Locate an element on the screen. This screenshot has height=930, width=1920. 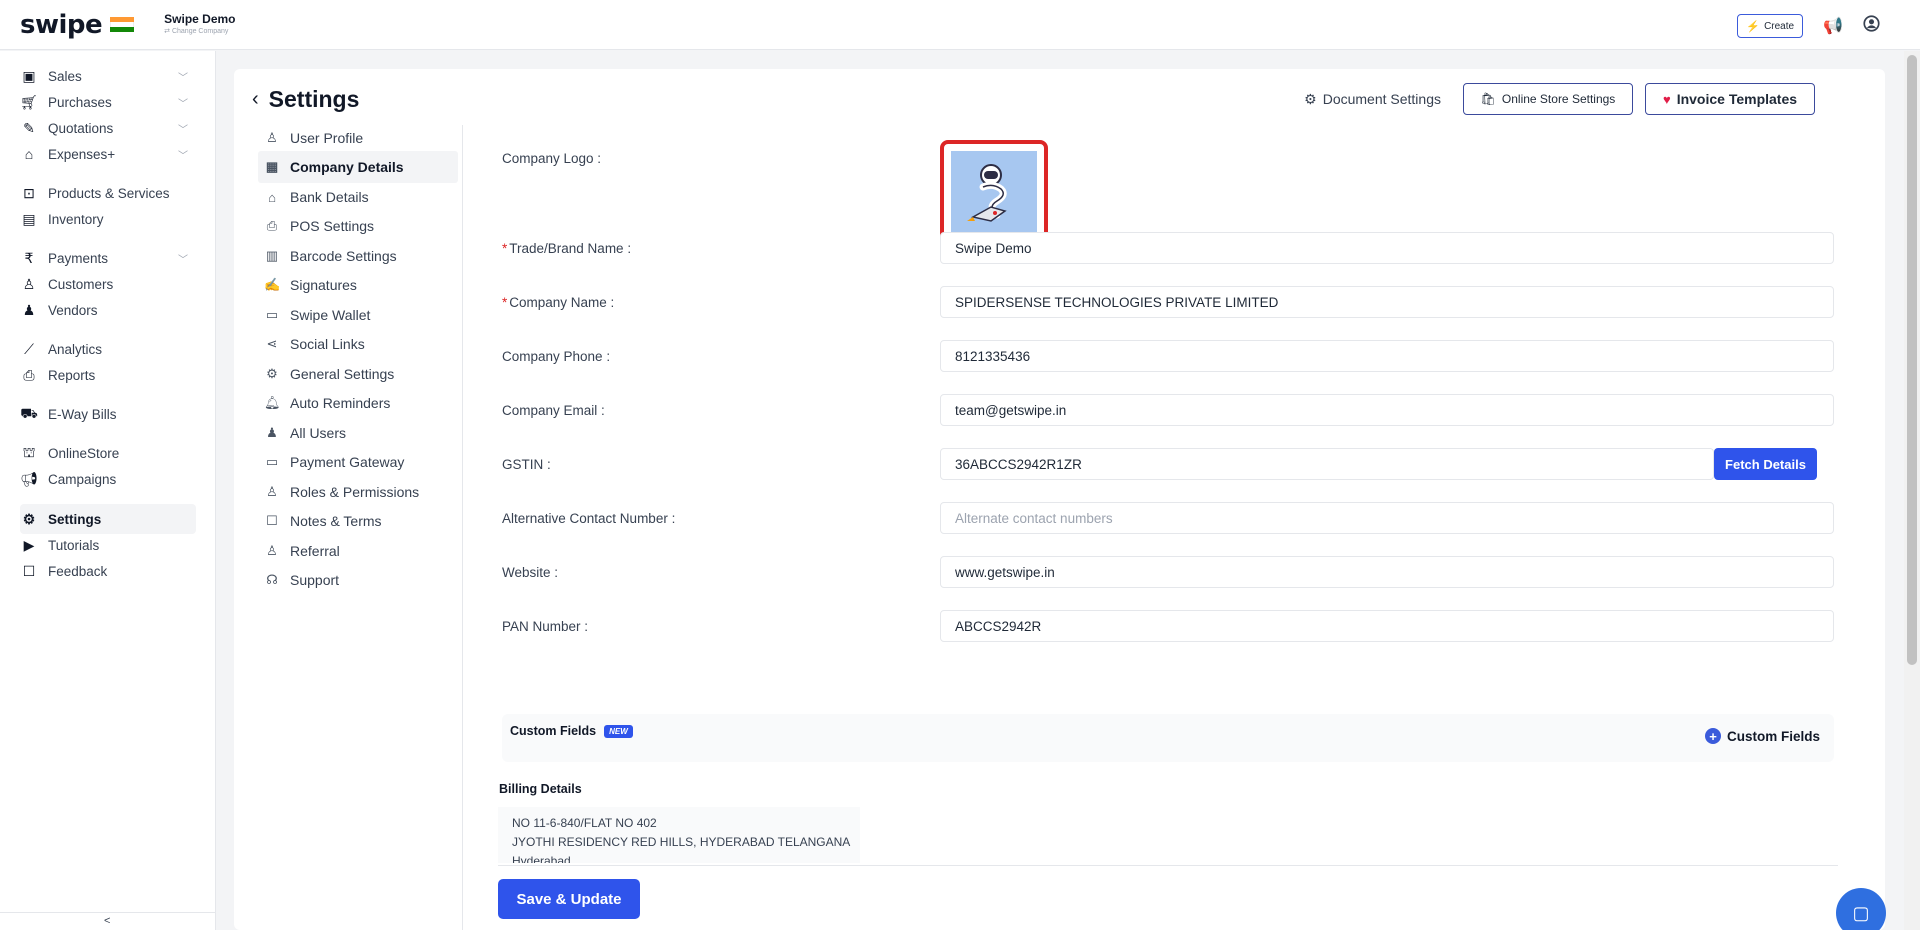
bank-icon: ⌂ is located at coordinates (272, 197).